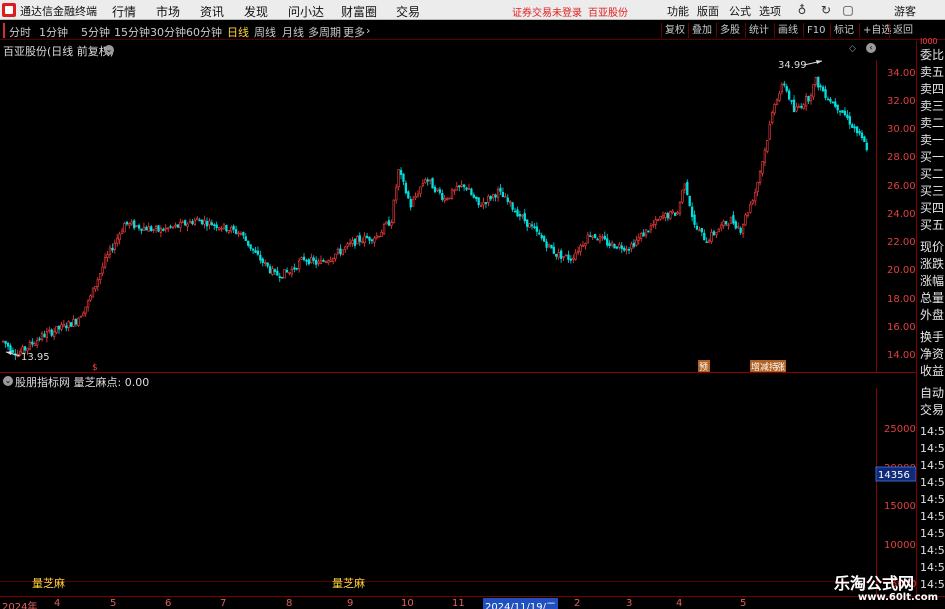 This screenshot has width=945, height=609. I want to click on quote-label: 净资, so click(932, 354).